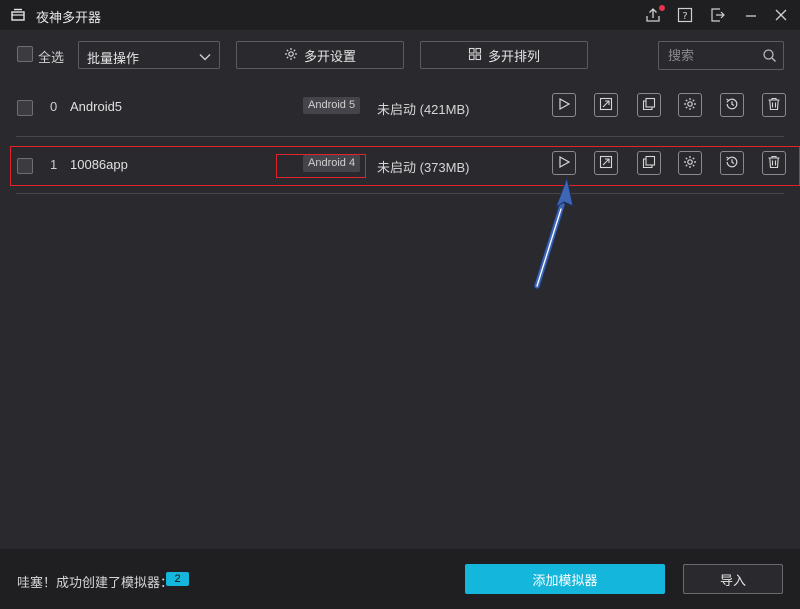  What do you see at coordinates (113, 58) in the screenshot?
I see `batch-operation-value: 批量操作` at bounding box center [113, 58].